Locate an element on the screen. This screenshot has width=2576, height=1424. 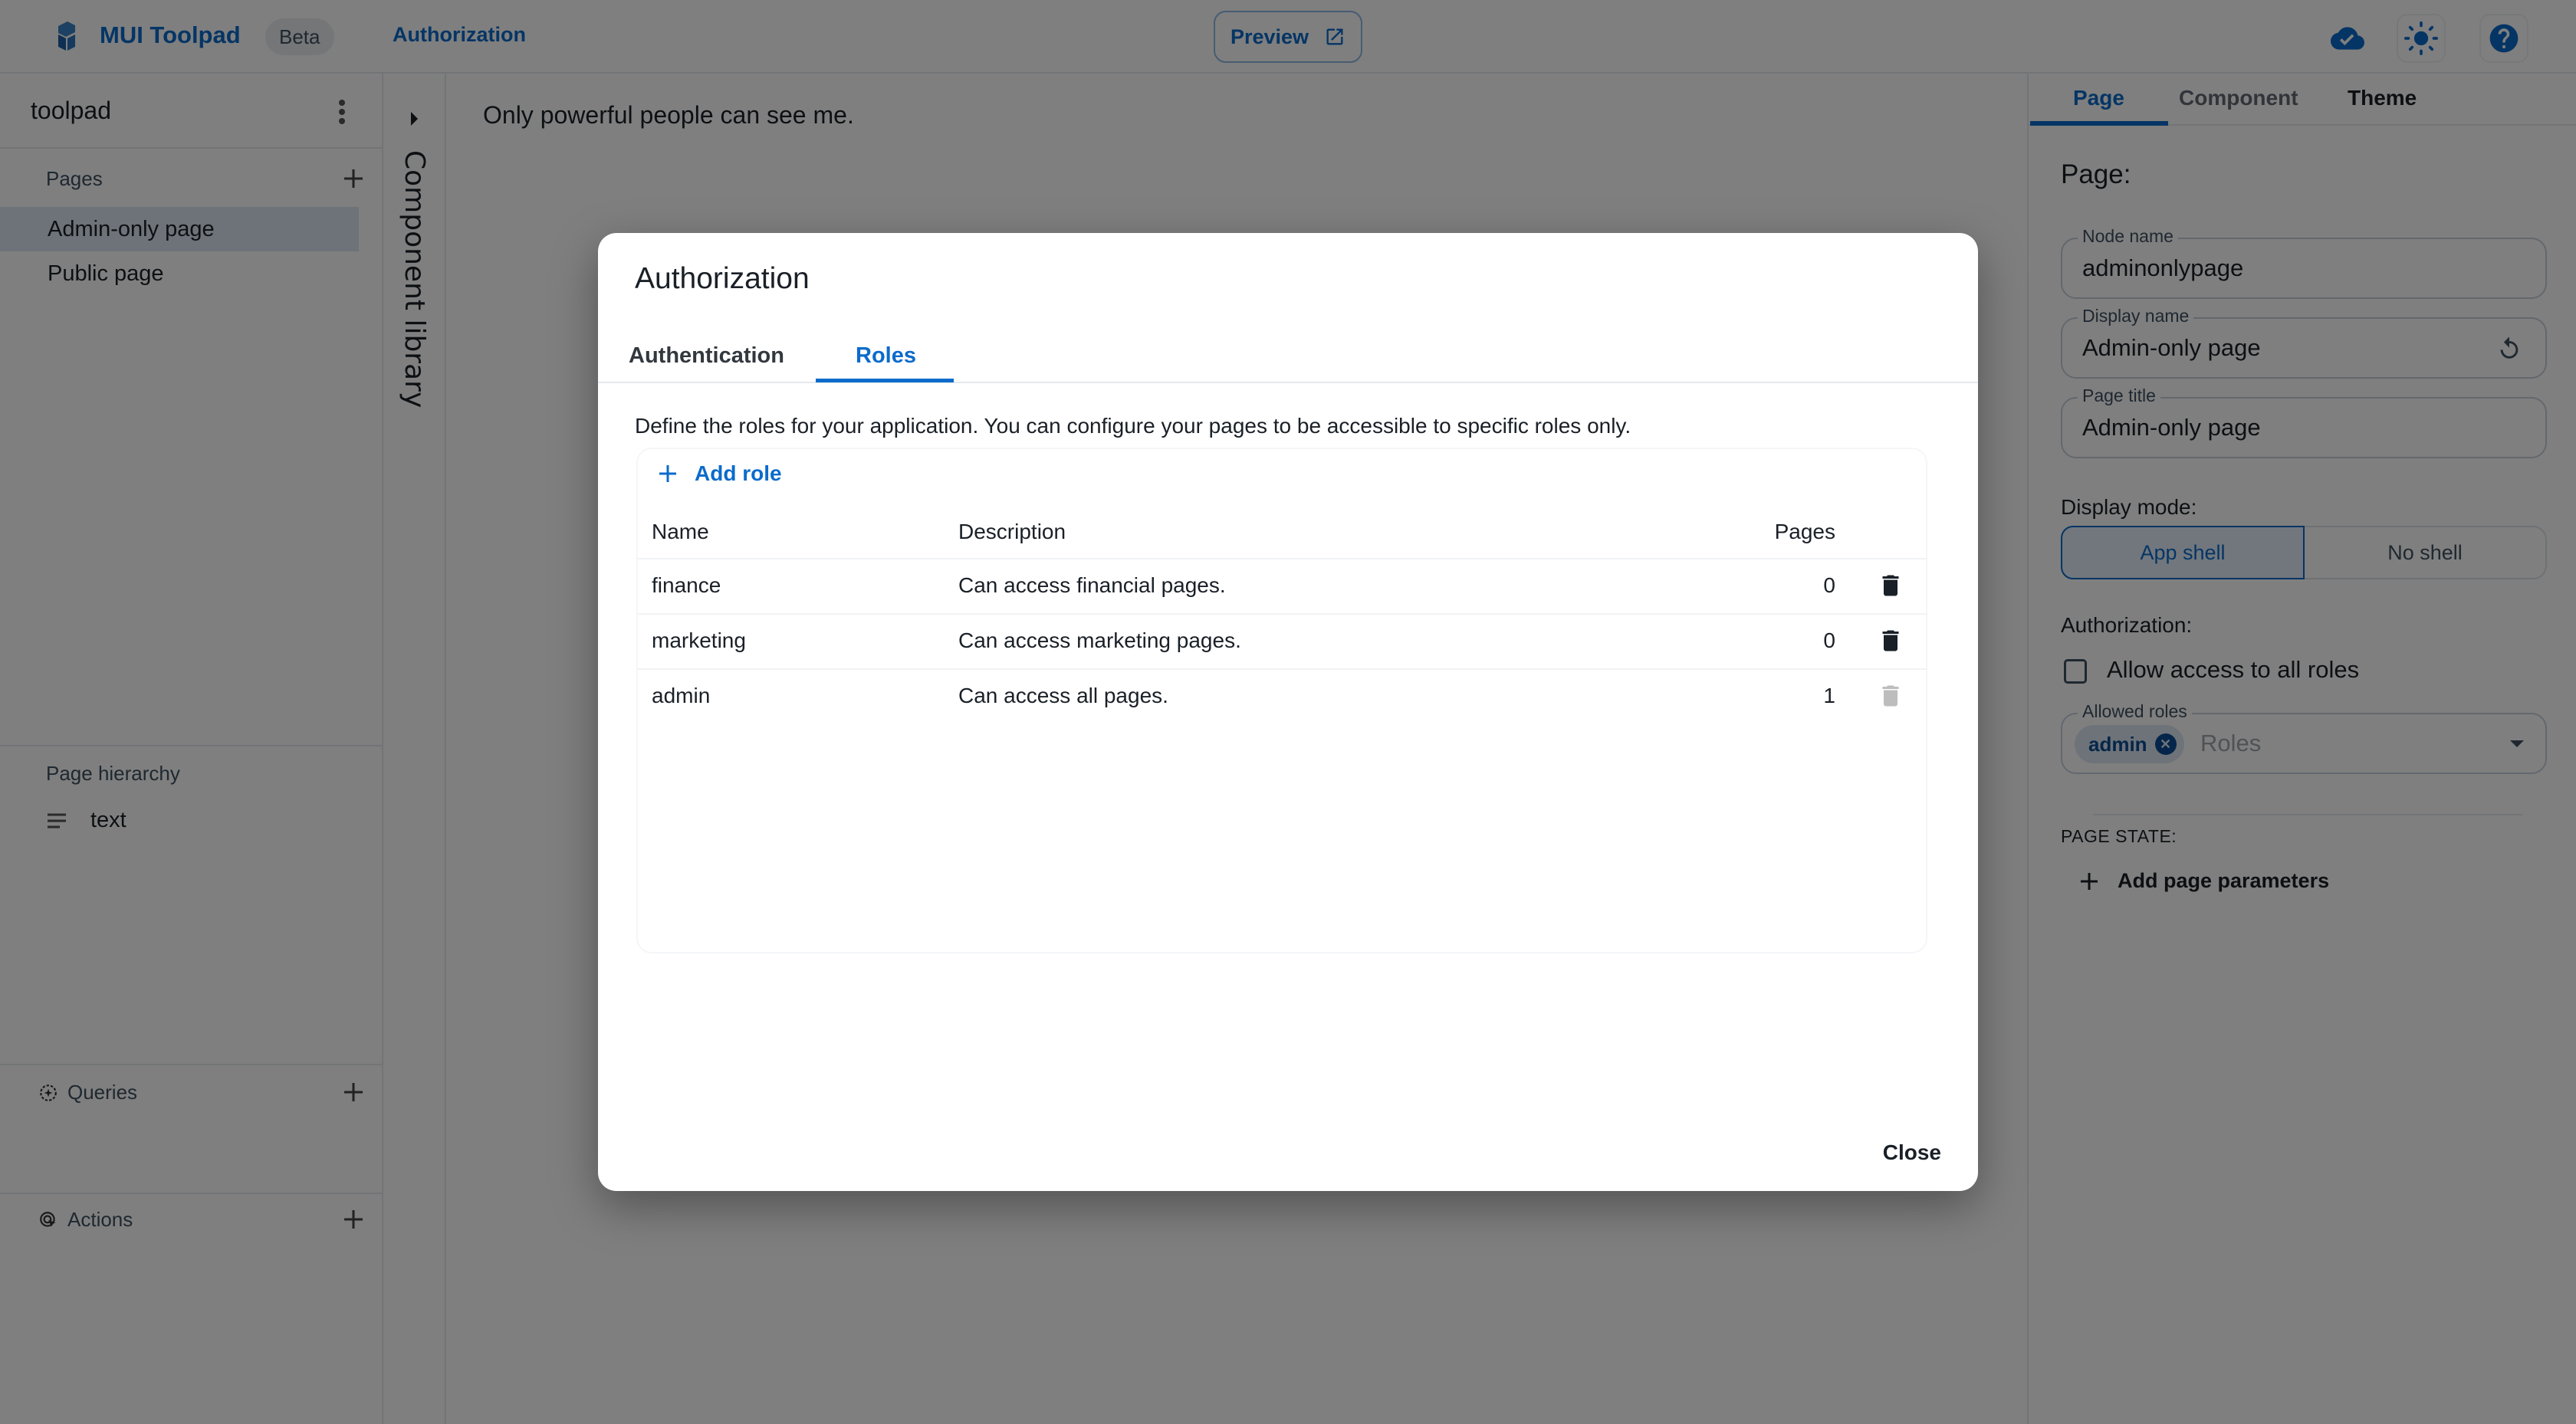
role-name: marketing is located at coordinates (699, 640).